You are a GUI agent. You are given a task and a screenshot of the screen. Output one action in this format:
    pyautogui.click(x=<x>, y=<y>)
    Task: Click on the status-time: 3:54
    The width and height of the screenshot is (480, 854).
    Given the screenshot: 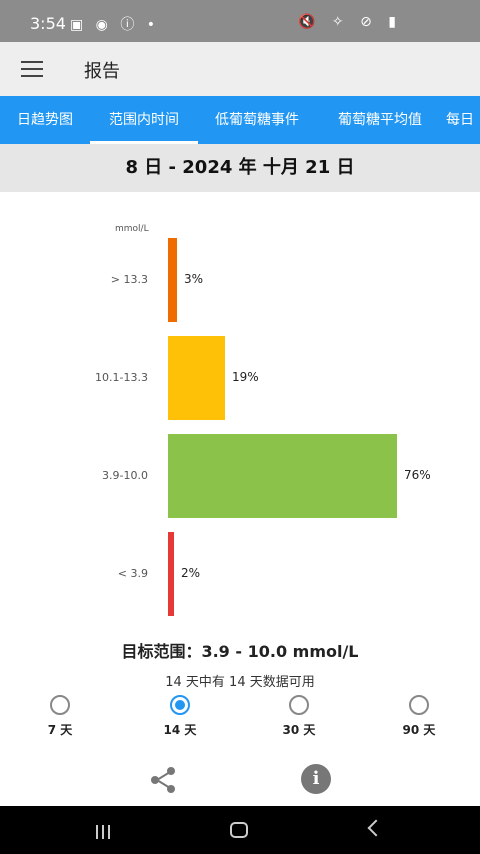 What is the action you would take?
    pyautogui.click(x=48, y=23)
    